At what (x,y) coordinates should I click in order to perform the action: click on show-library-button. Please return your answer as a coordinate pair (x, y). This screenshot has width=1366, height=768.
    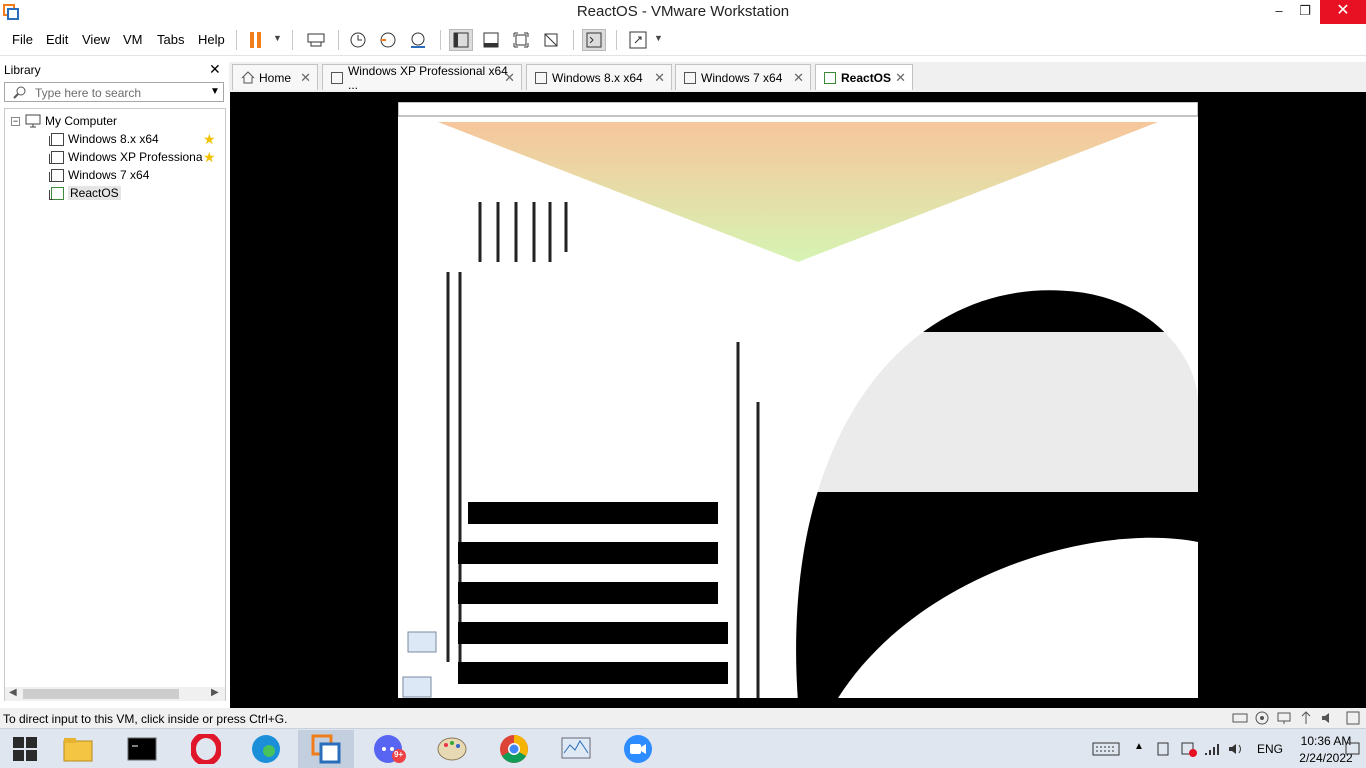
    Looking at the image, I should click on (461, 40).